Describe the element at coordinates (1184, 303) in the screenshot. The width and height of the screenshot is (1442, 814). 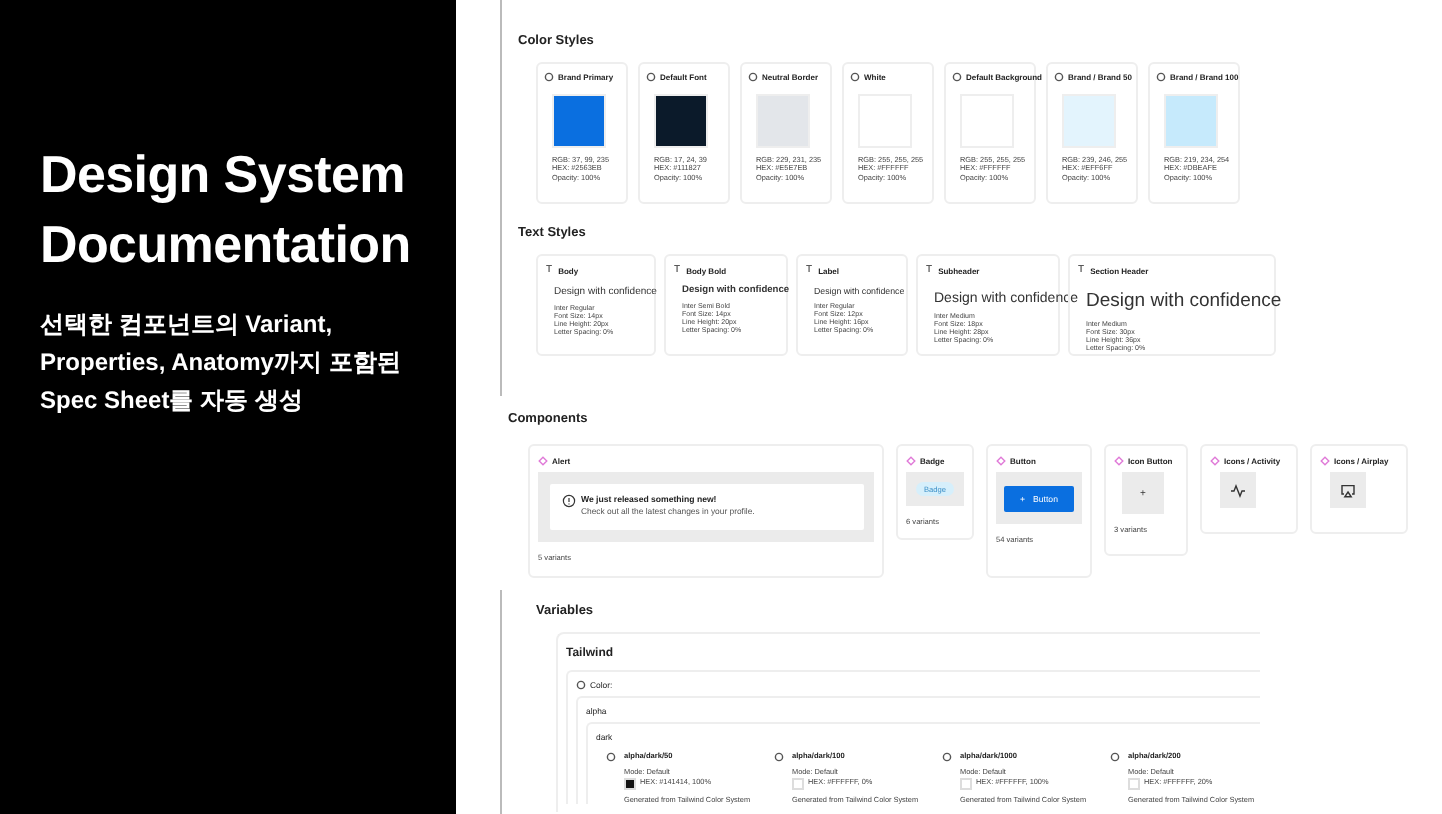
I see `text-sample: Design with confidence` at that location.